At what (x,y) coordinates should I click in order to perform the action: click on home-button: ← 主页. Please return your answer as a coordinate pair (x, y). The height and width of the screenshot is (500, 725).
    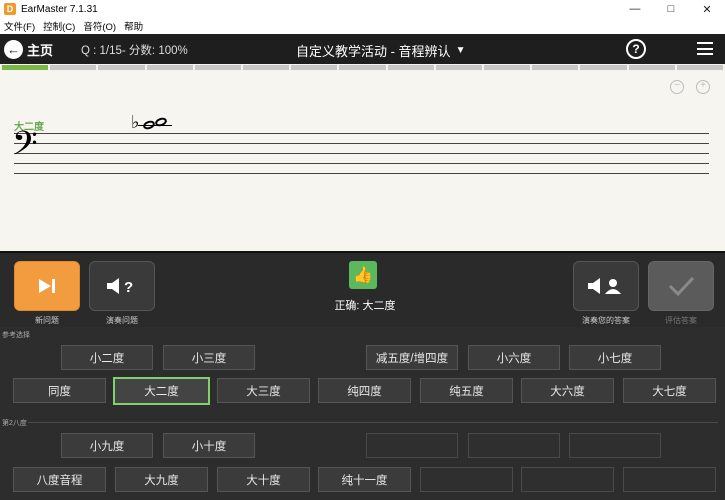
    Looking at the image, I should click on (28, 49).